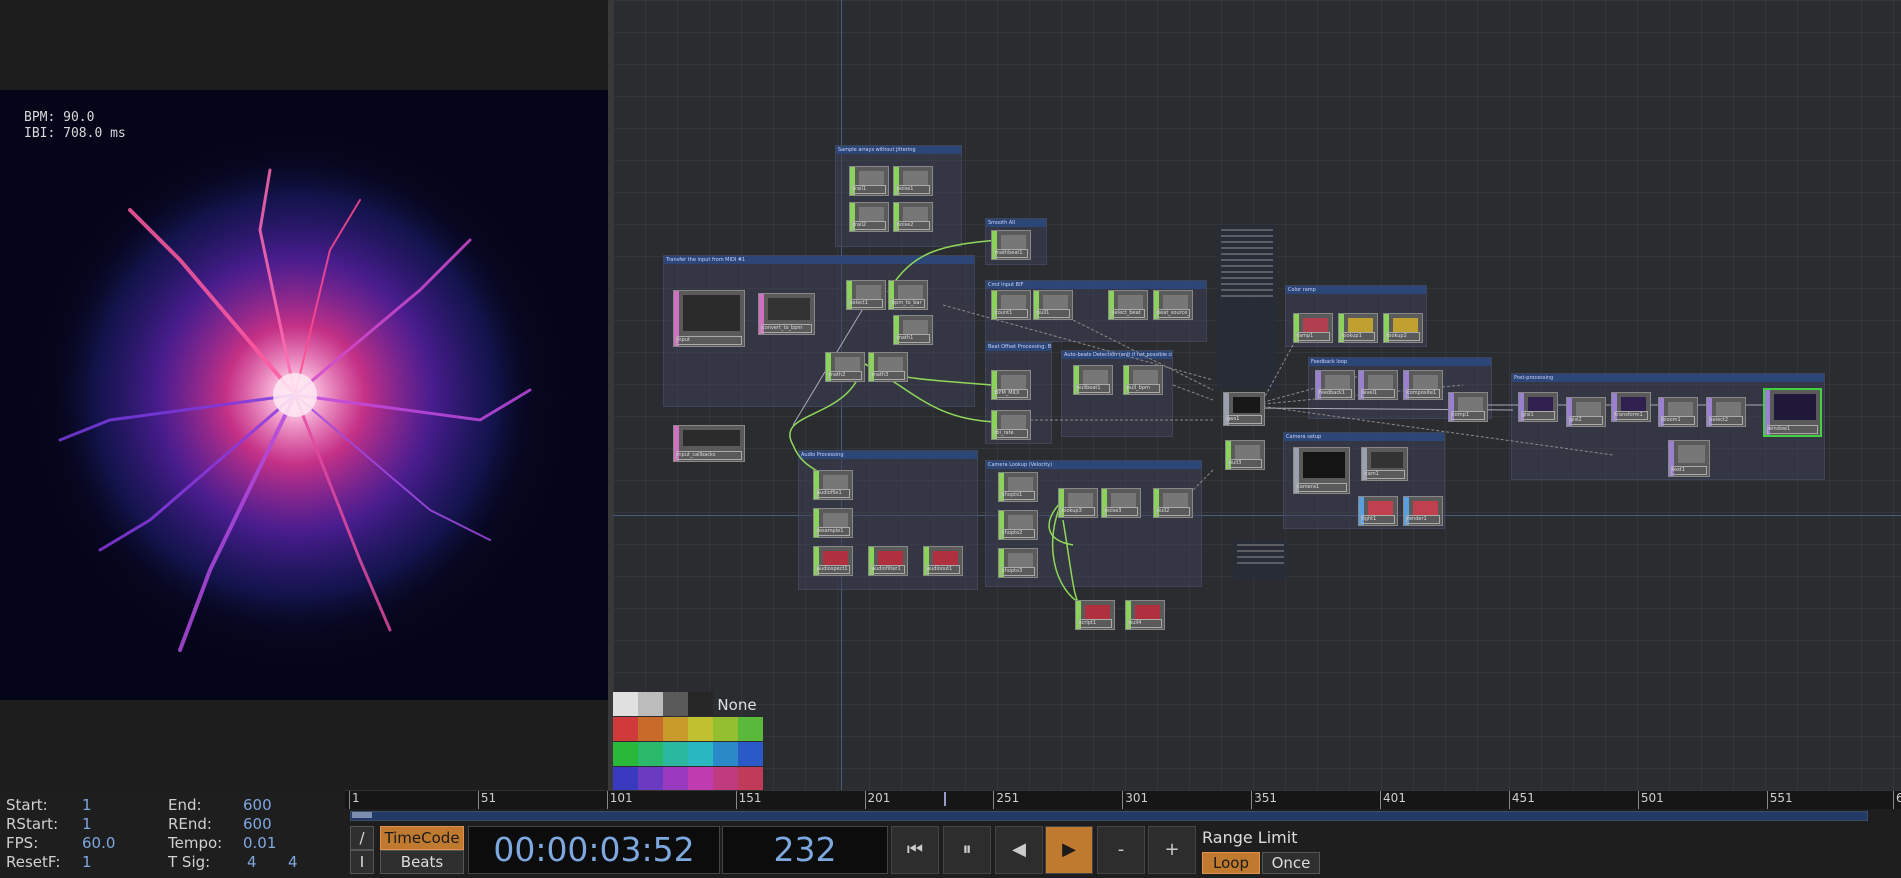  What do you see at coordinates (1468, 407) in the screenshot?
I see `node: comp1` at bounding box center [1468, 407].